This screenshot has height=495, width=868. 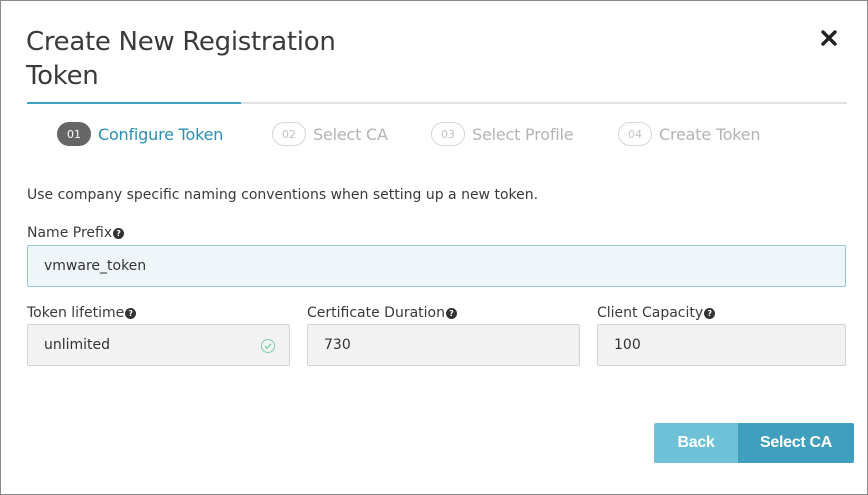 I want to click on token-lifetime-label: Token lifetime ?, so click(x=82, y=313).